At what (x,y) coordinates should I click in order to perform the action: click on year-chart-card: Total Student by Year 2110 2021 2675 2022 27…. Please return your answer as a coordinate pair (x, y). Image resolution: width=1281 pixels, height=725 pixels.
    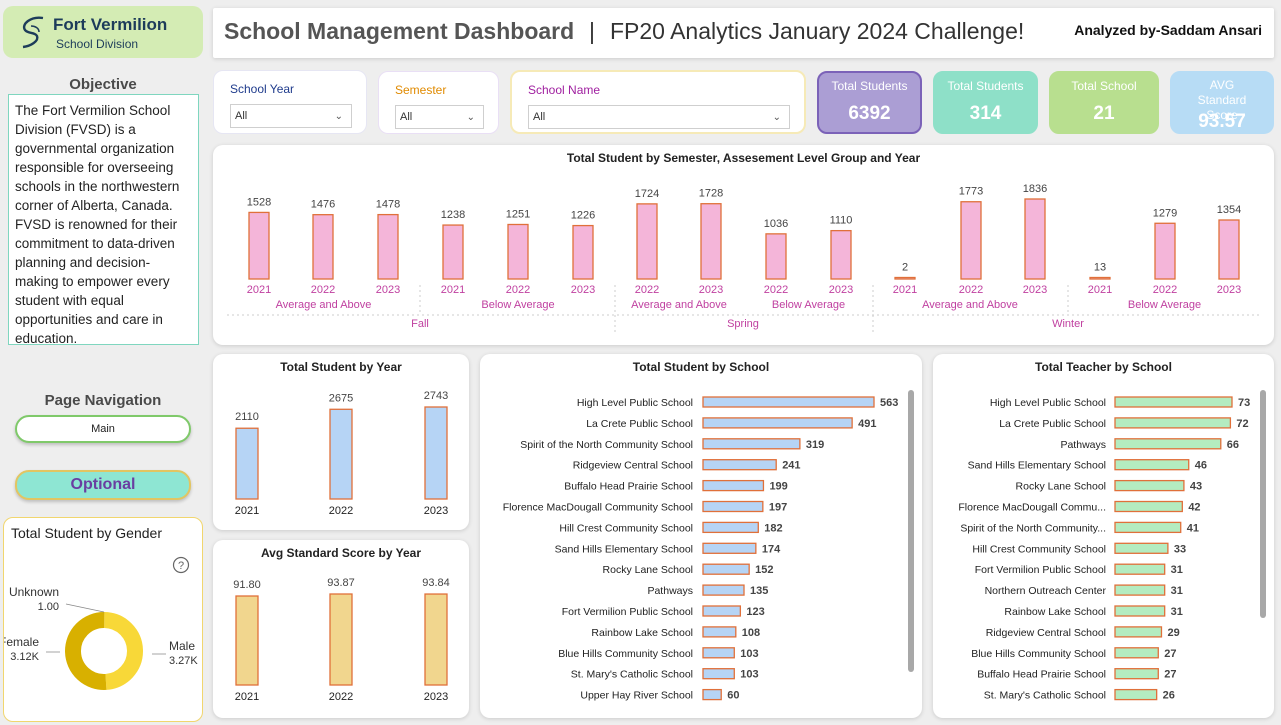
    Looking at the image, I should click on (341, 442).